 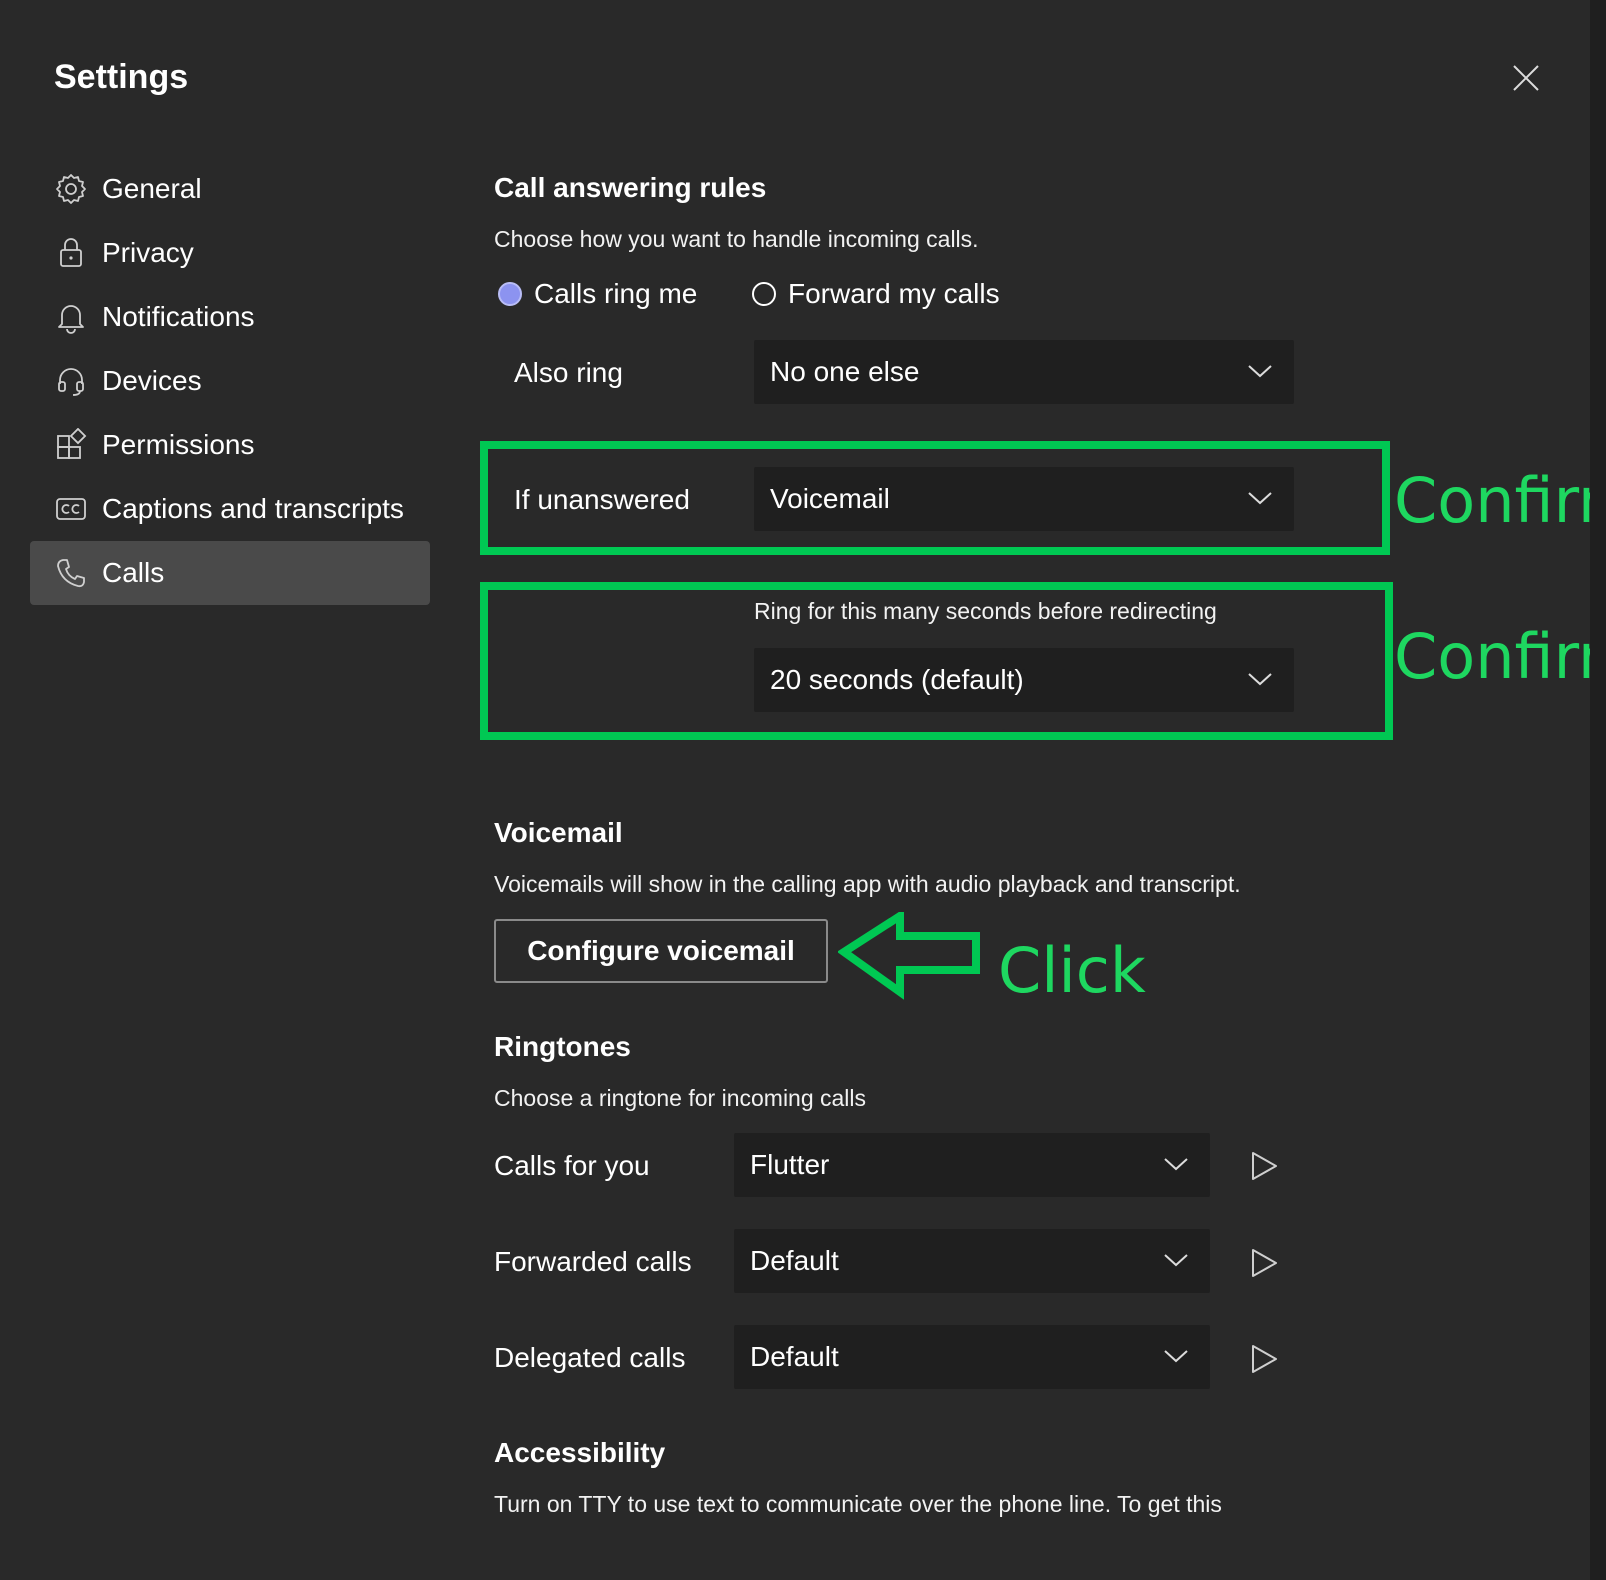 I want to click on nav-label-notifications: Notifications, so click(x=178, y=316).